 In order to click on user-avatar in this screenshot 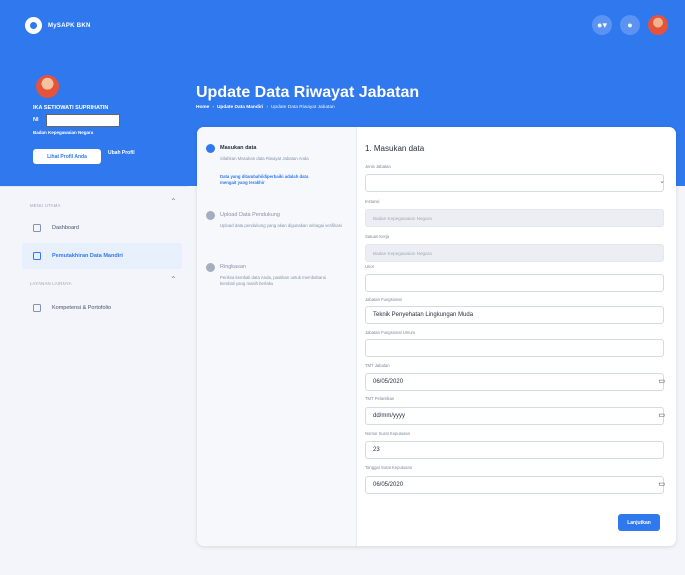, I will do `click(658, 25)`.